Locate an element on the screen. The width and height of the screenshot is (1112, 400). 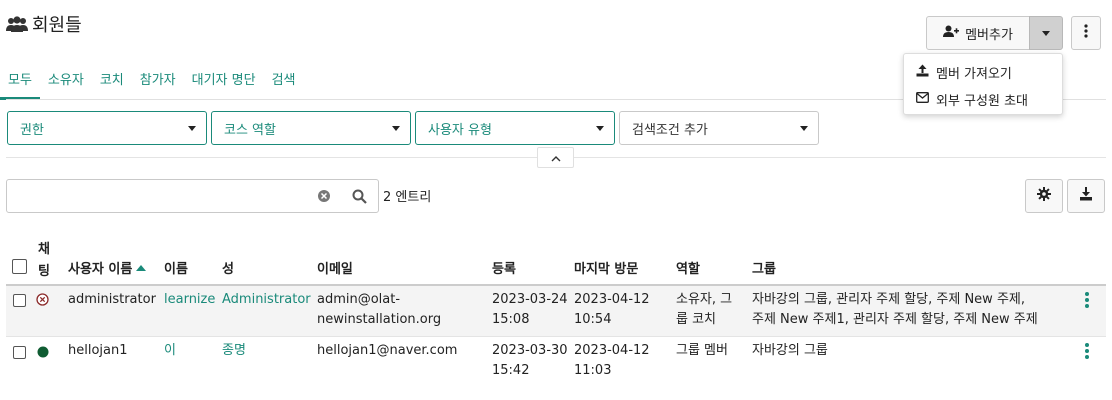
add-member-dropdown-toggle is located at coordinates (1046, 33).